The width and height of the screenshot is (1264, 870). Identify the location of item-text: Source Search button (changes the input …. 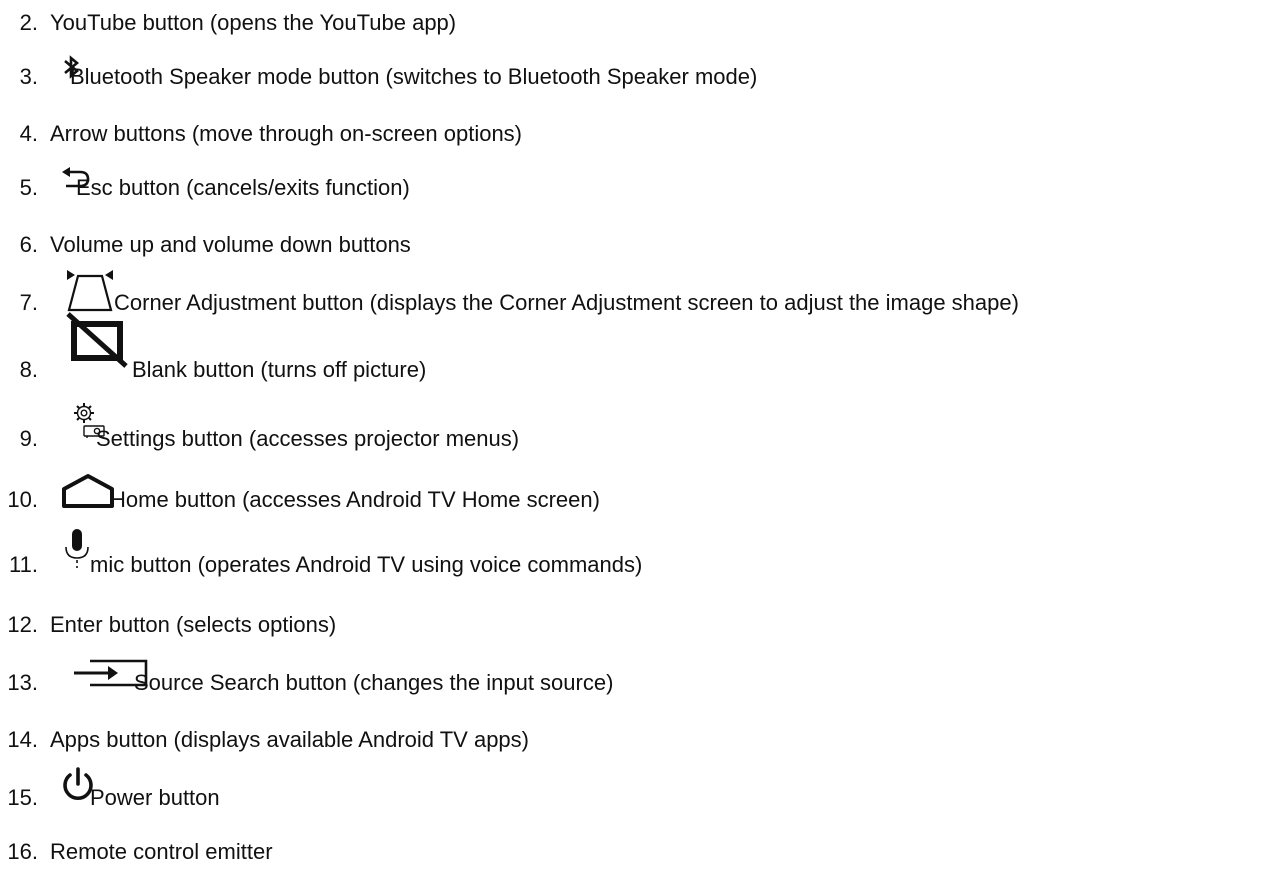
(374, 682).